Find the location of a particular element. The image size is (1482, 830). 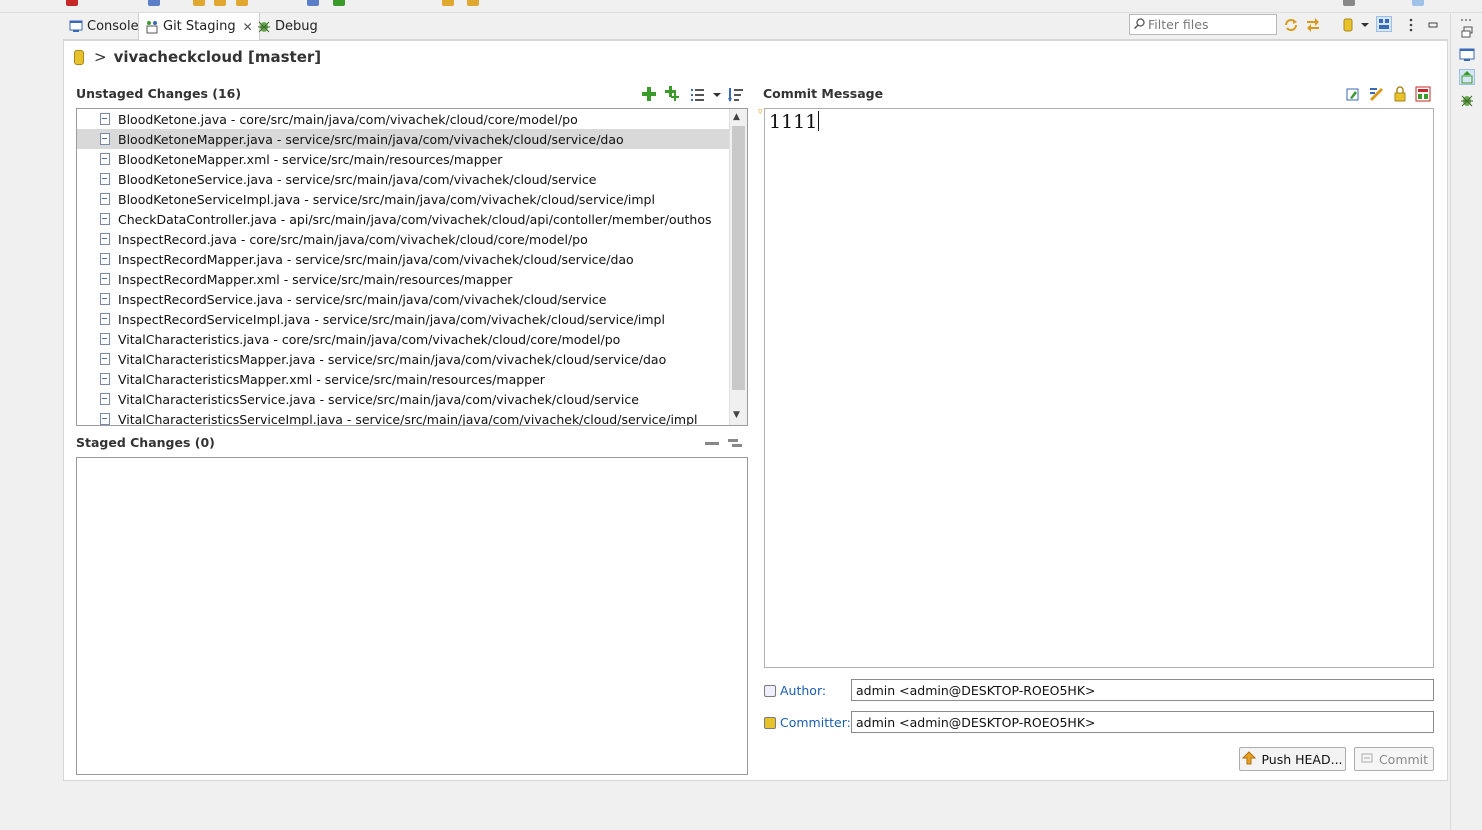

scrollbar: ▲ ▼ is located at coordinates (738, 267).